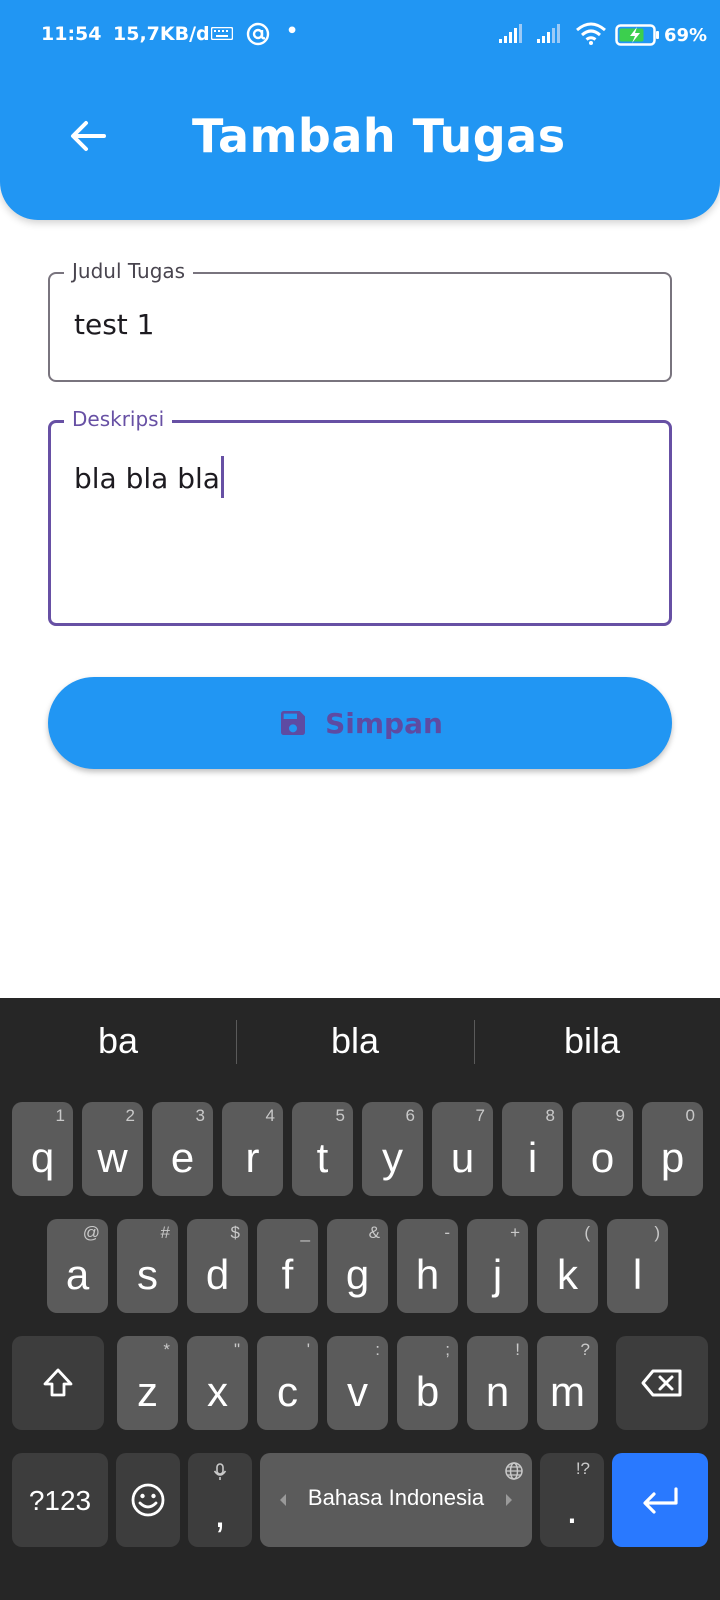 The width and height of the screenshot is (720, 1600). What do you see at coordinates (252, 1157) in the screenshot?
I see `key-label: r` at bounding box center [252, 1157].